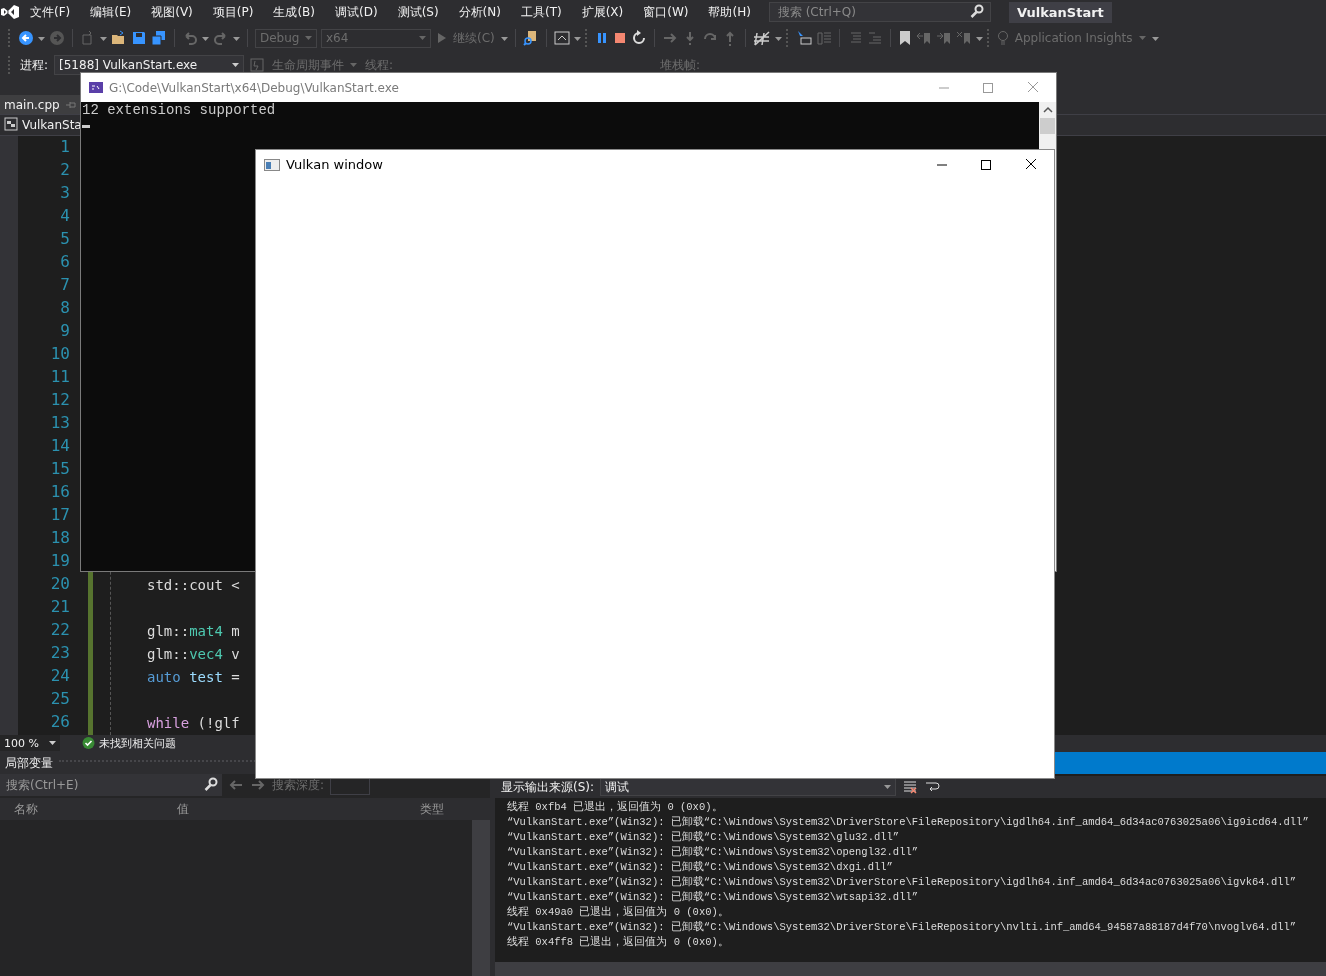 Image resolution: width=1326 pixels, height=976 pixels. Describe the element at coordinates (548, 787) in the screenshot. I see `output-source-label: 显示输出来源(S):` at that location.